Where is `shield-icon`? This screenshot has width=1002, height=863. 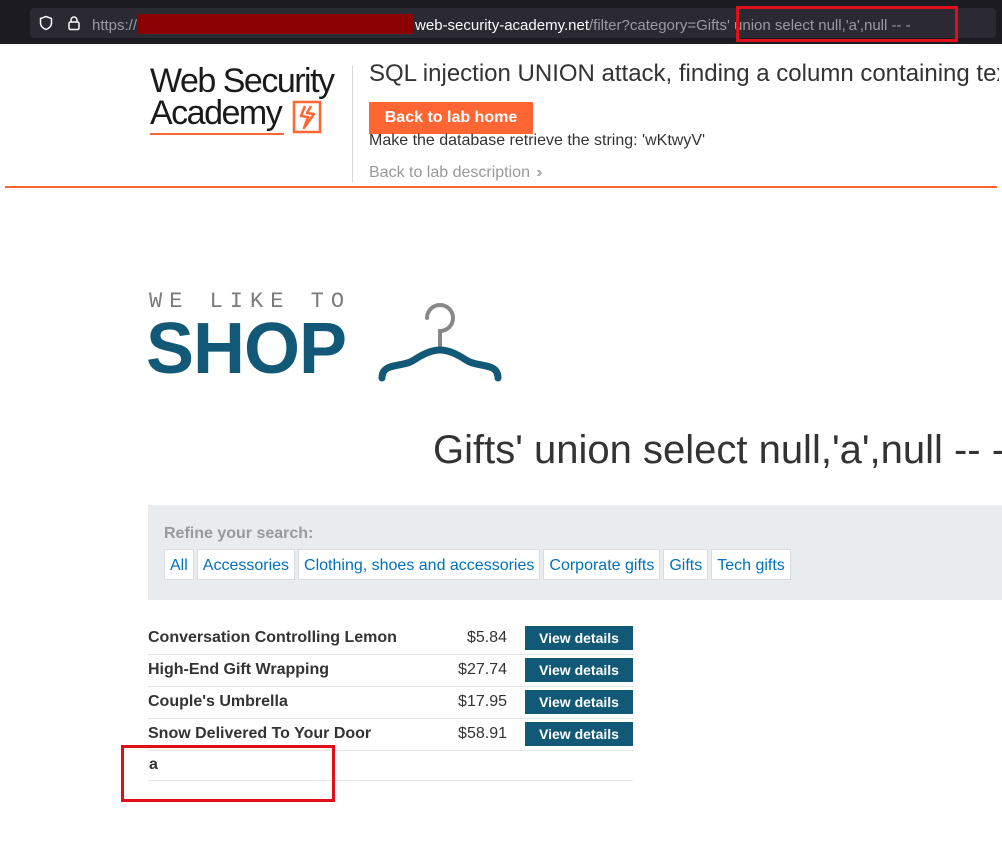
shield-icon is located at coordinates (46, 23).